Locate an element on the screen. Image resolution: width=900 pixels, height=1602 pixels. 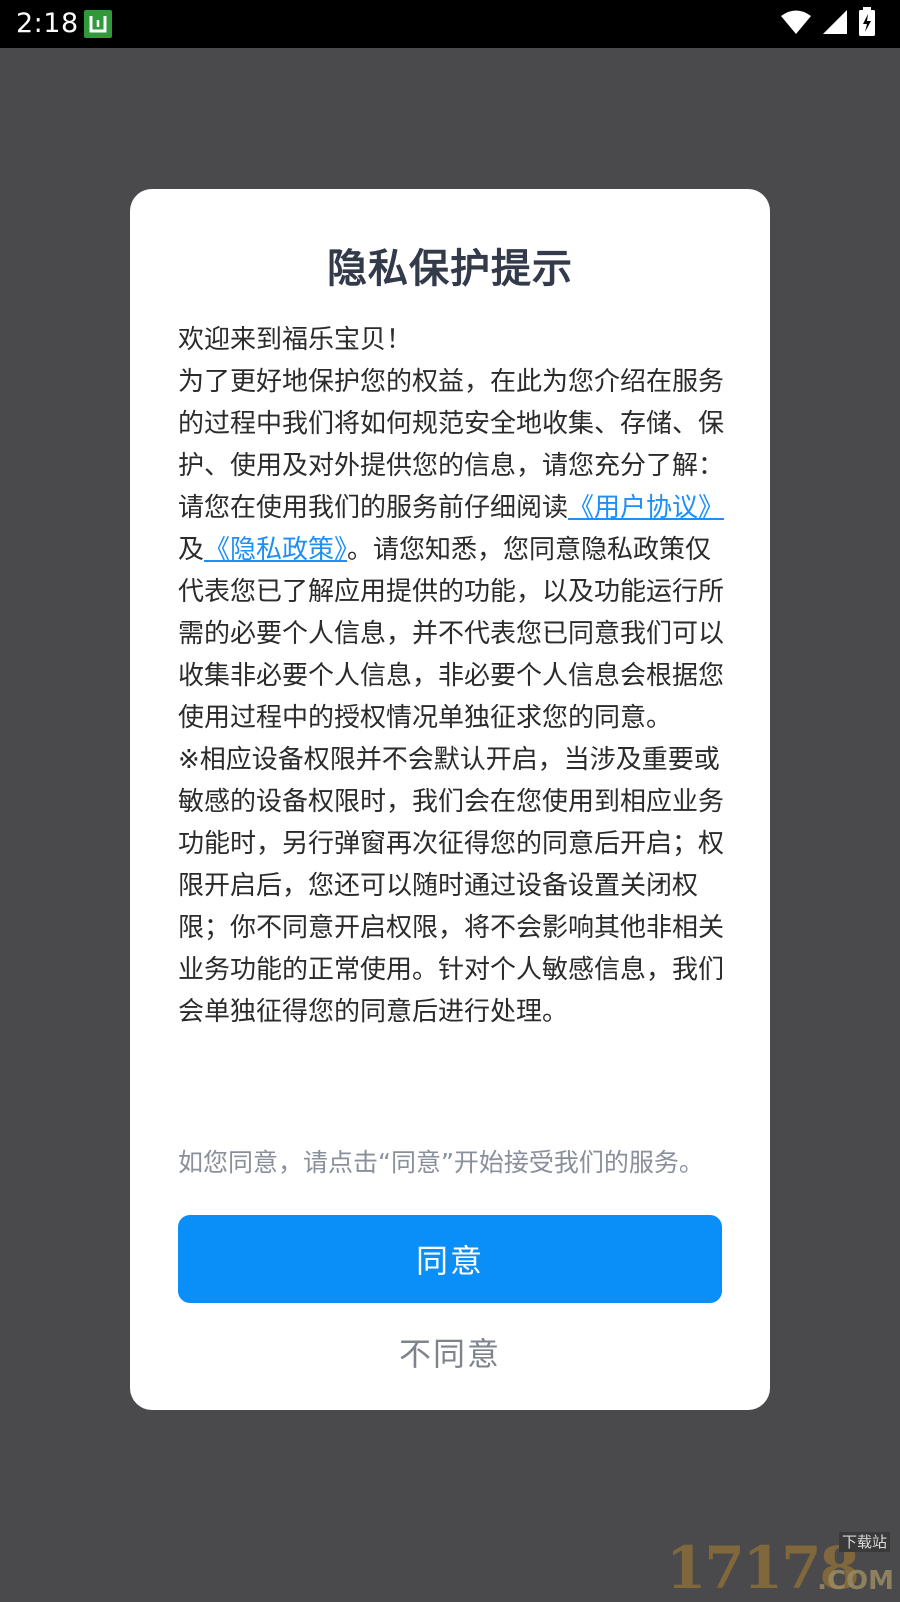
status-time: 2:18 is located at coordinates (47, 23).